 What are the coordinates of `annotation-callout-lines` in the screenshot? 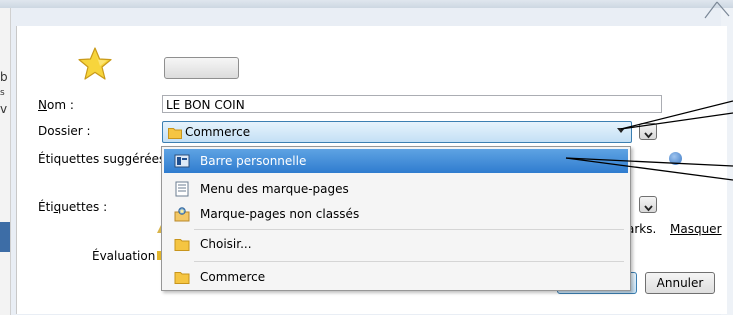 It's located at (649, 140).